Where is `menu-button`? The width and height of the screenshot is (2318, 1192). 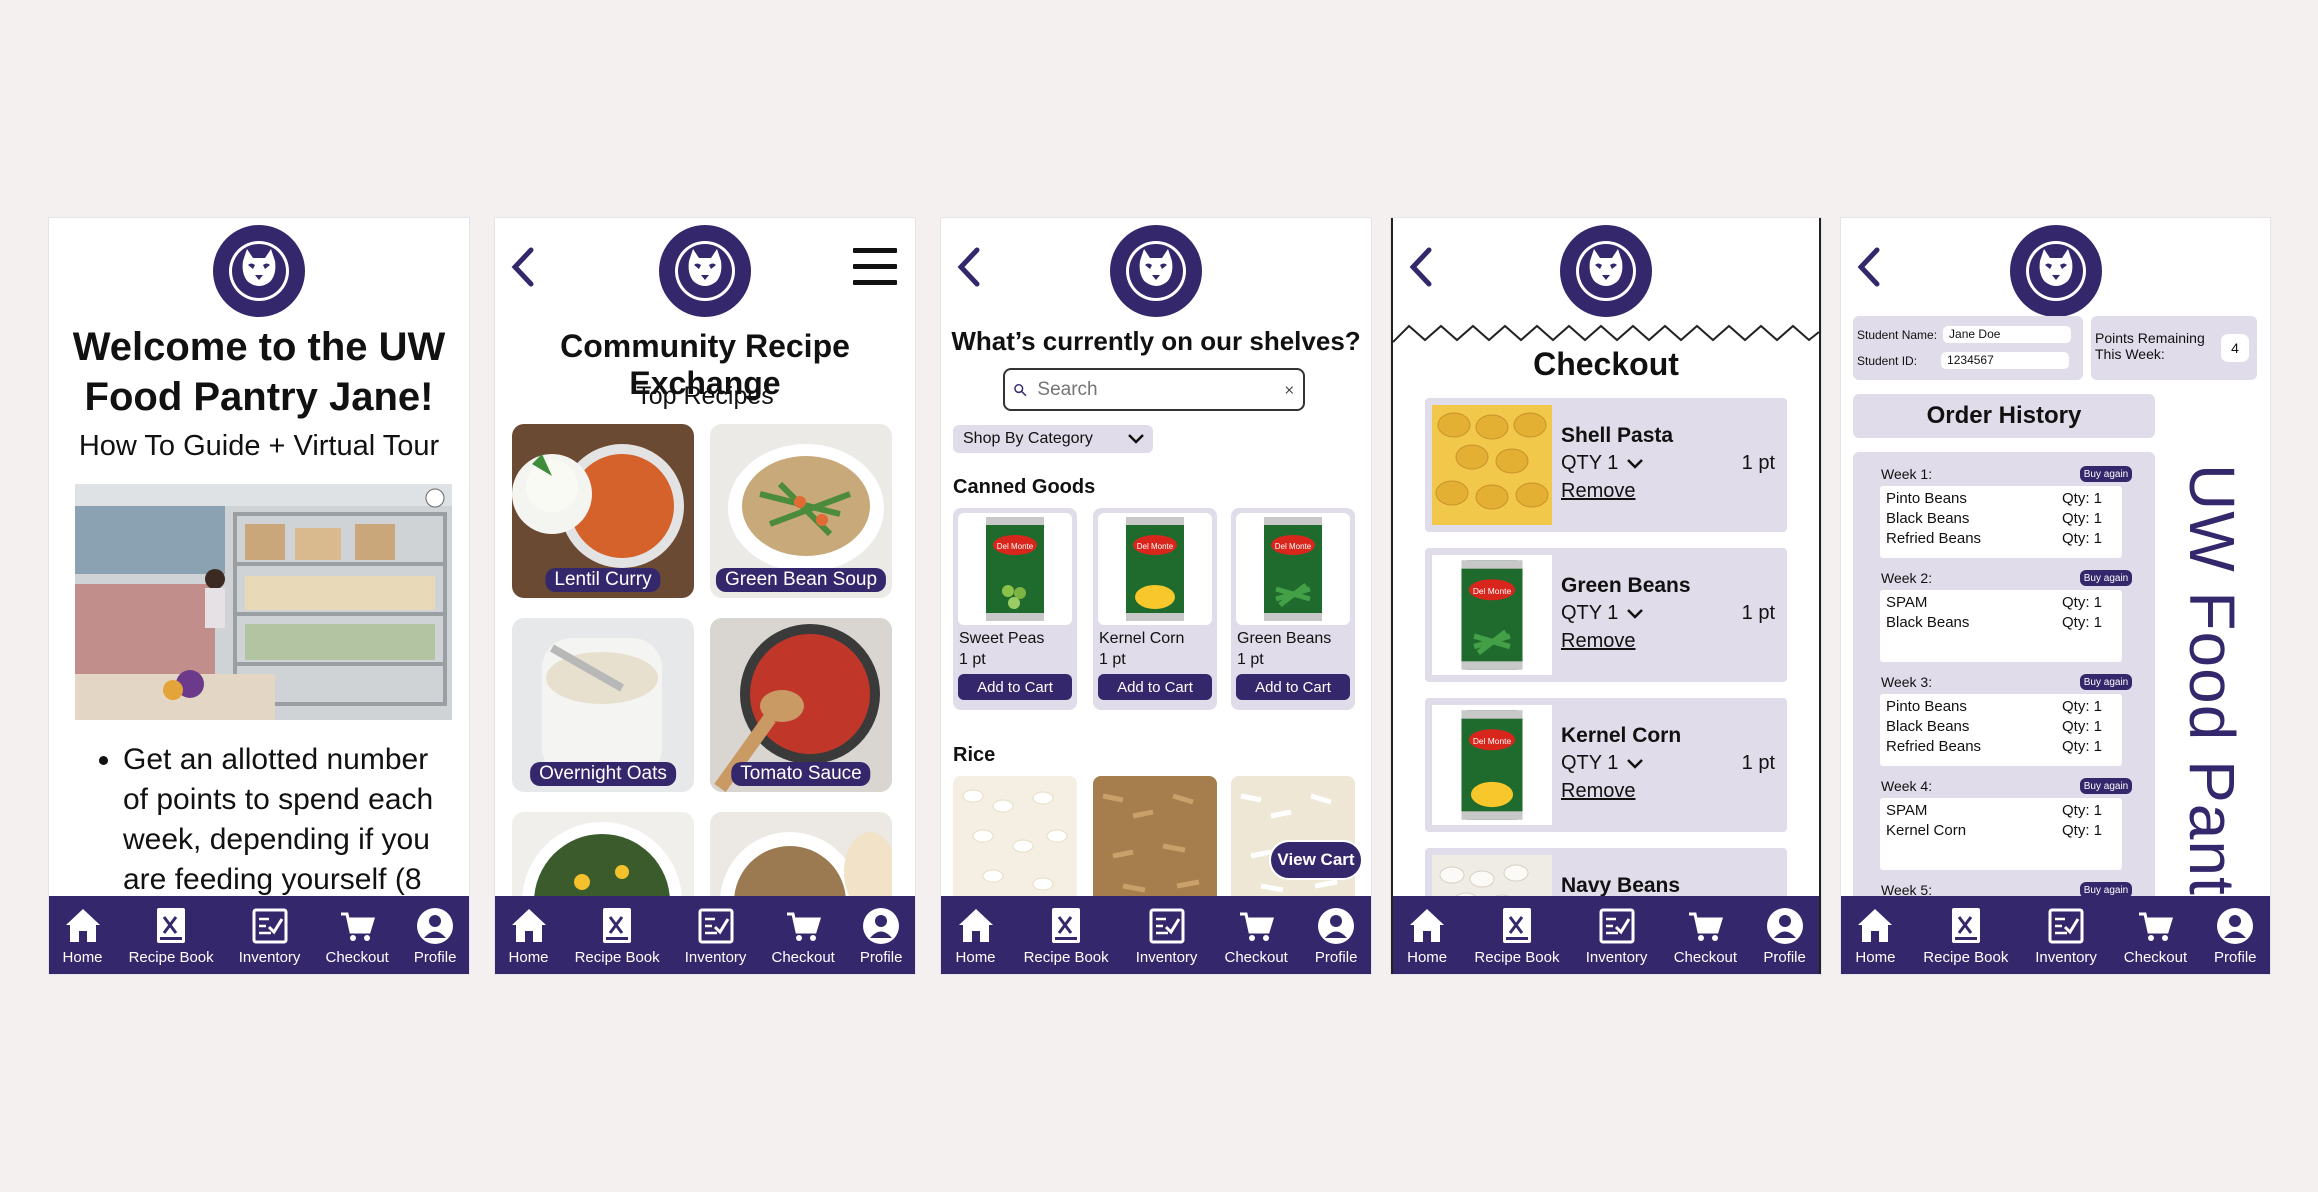 menu-button is located at coordinates (875, 268).